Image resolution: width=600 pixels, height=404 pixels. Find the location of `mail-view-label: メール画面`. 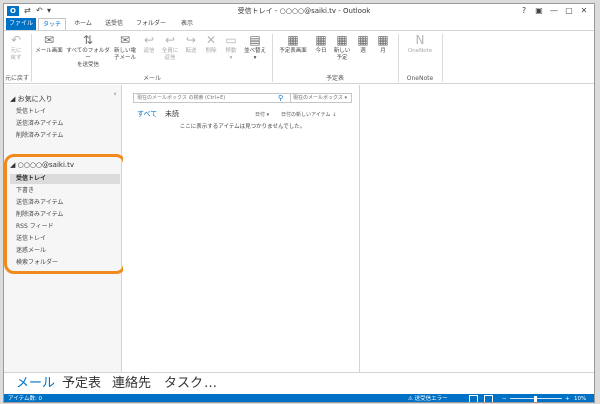

mail-view-label: メール画面 is located at coordinates (49, 51).